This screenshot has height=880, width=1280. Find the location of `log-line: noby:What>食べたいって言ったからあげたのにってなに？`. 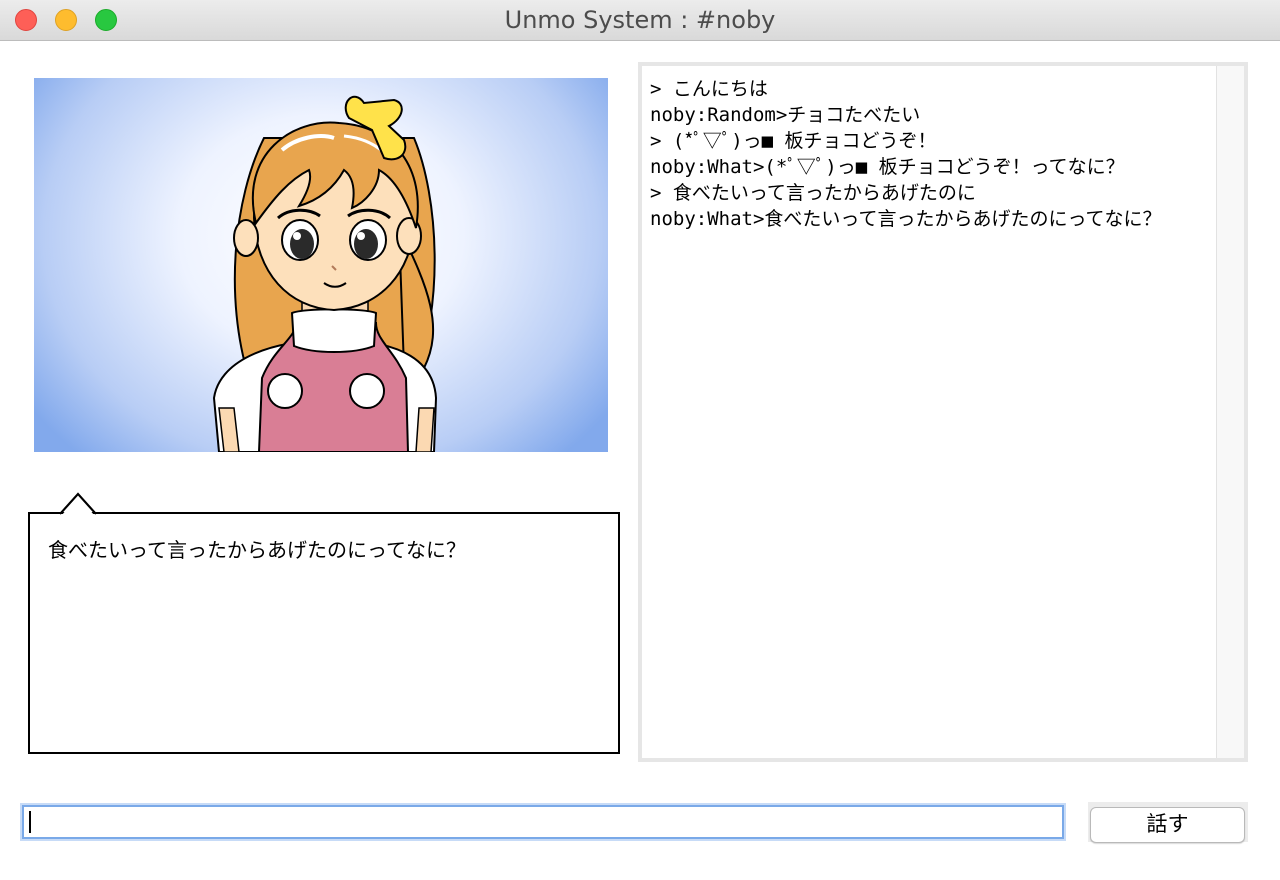

log-line: noby:What>食べたいって言ったからあげたのにってなに？ is located at coordinates (906, 219).